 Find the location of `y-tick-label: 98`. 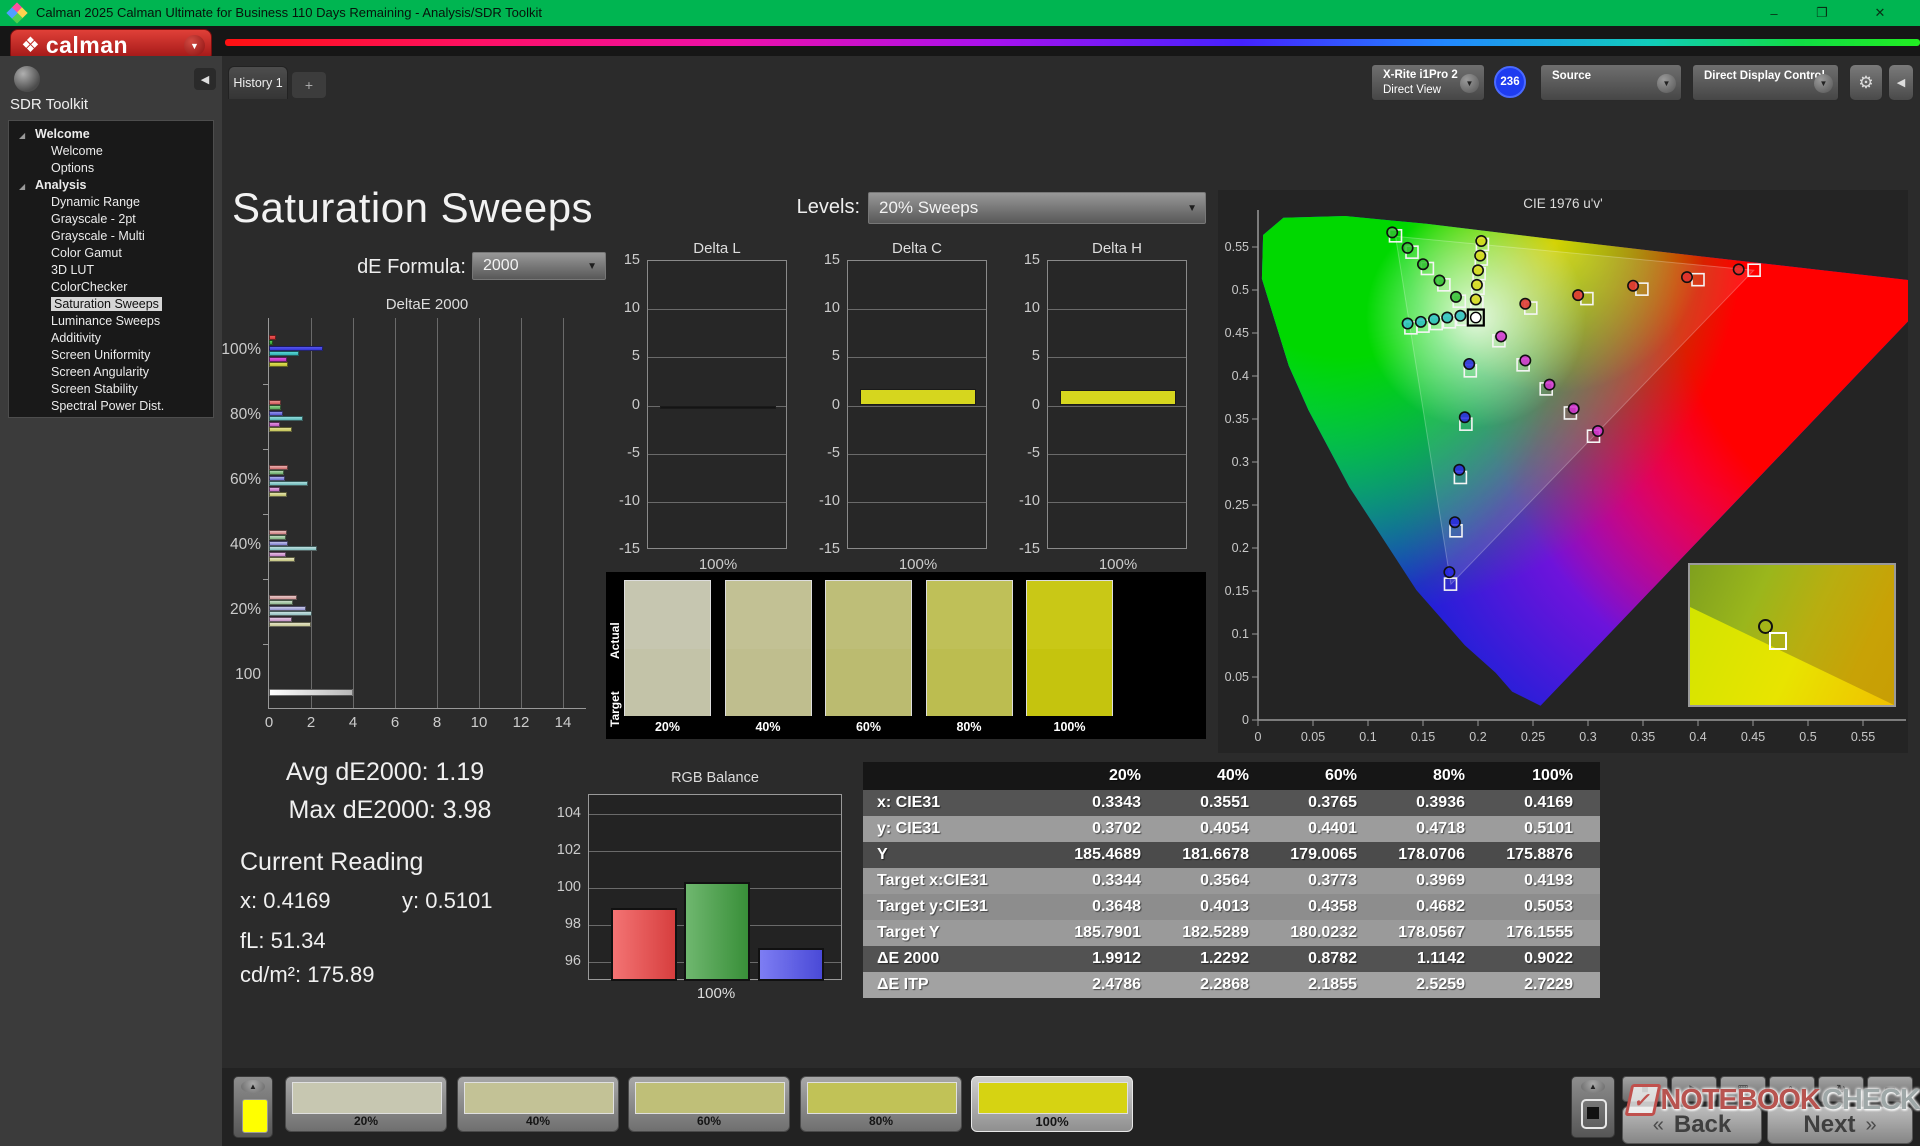

y-tick-label: 98 is located at coordinates (572, 924).